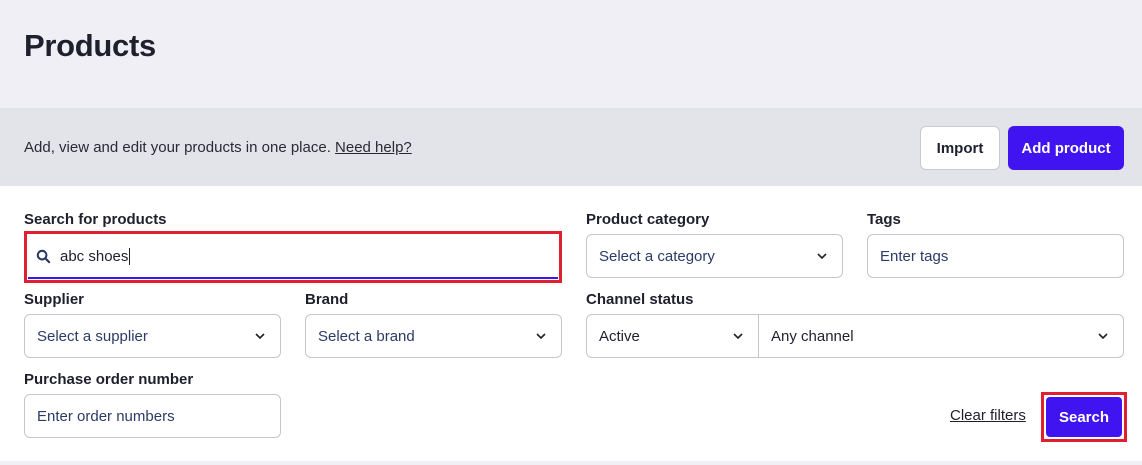  Describe the element at coordinates (293, 257) in the screenshot. I see `search-input: abc shoes` at that location.